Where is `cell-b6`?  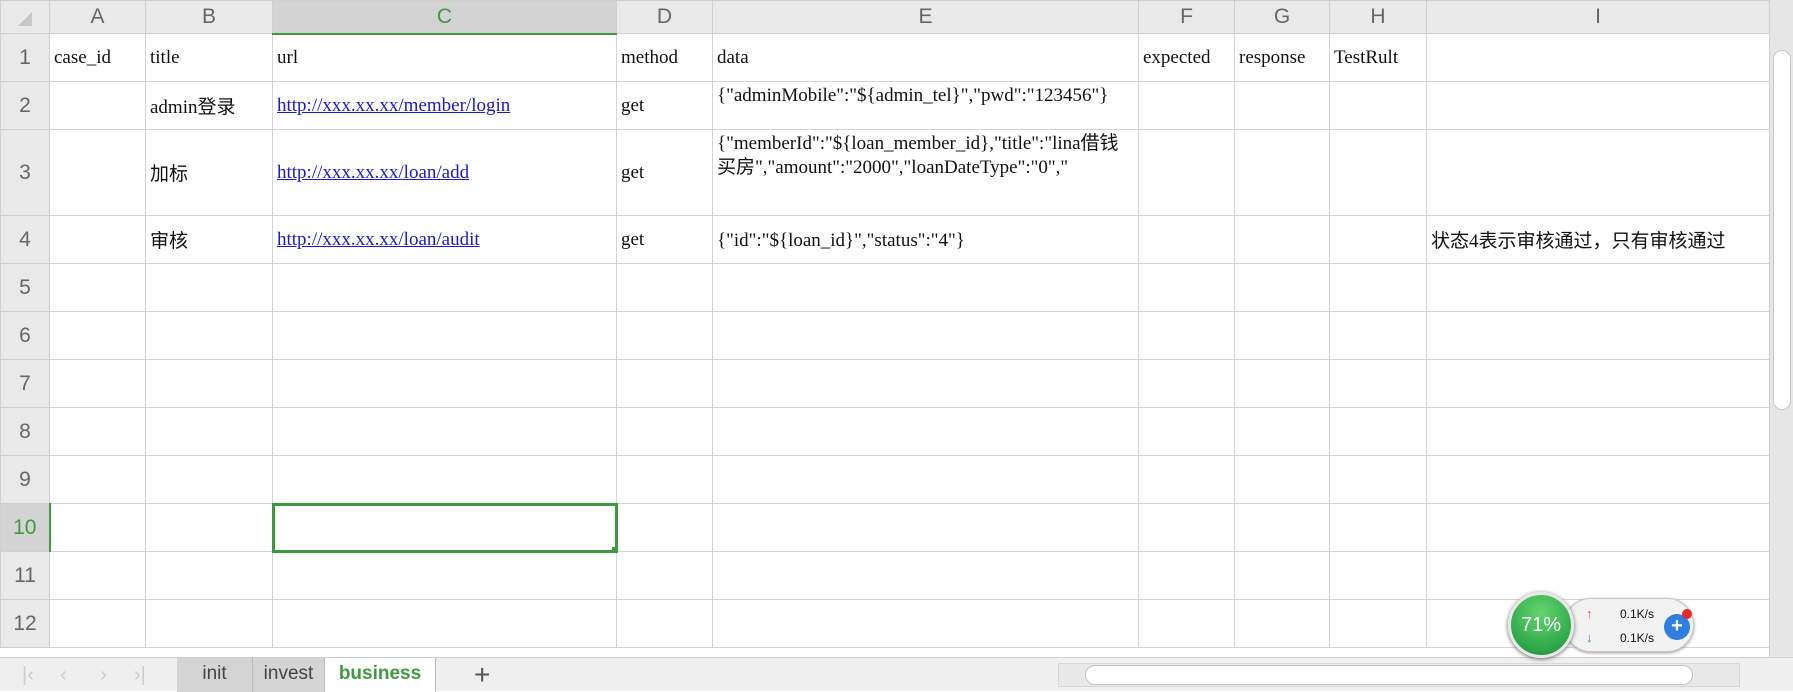 cell-b6 is located at coordinates (209, 335).